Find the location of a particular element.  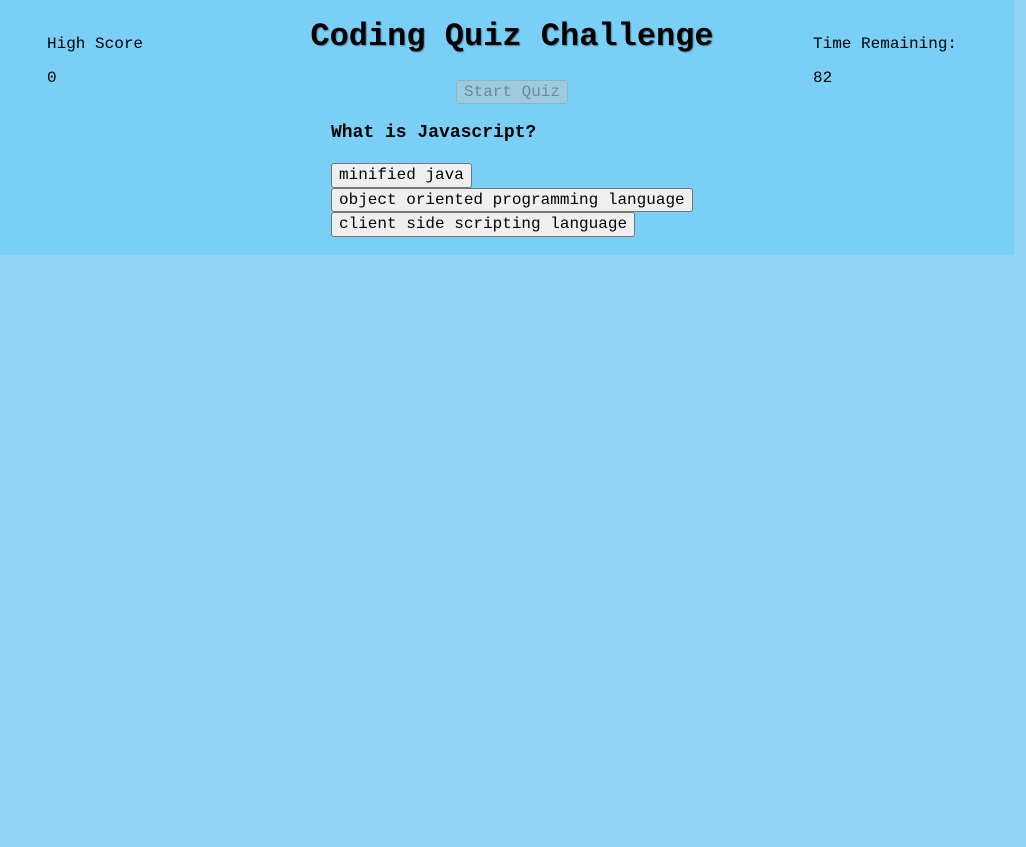

high-score-value: 0 is located at coordinates (52, 78).